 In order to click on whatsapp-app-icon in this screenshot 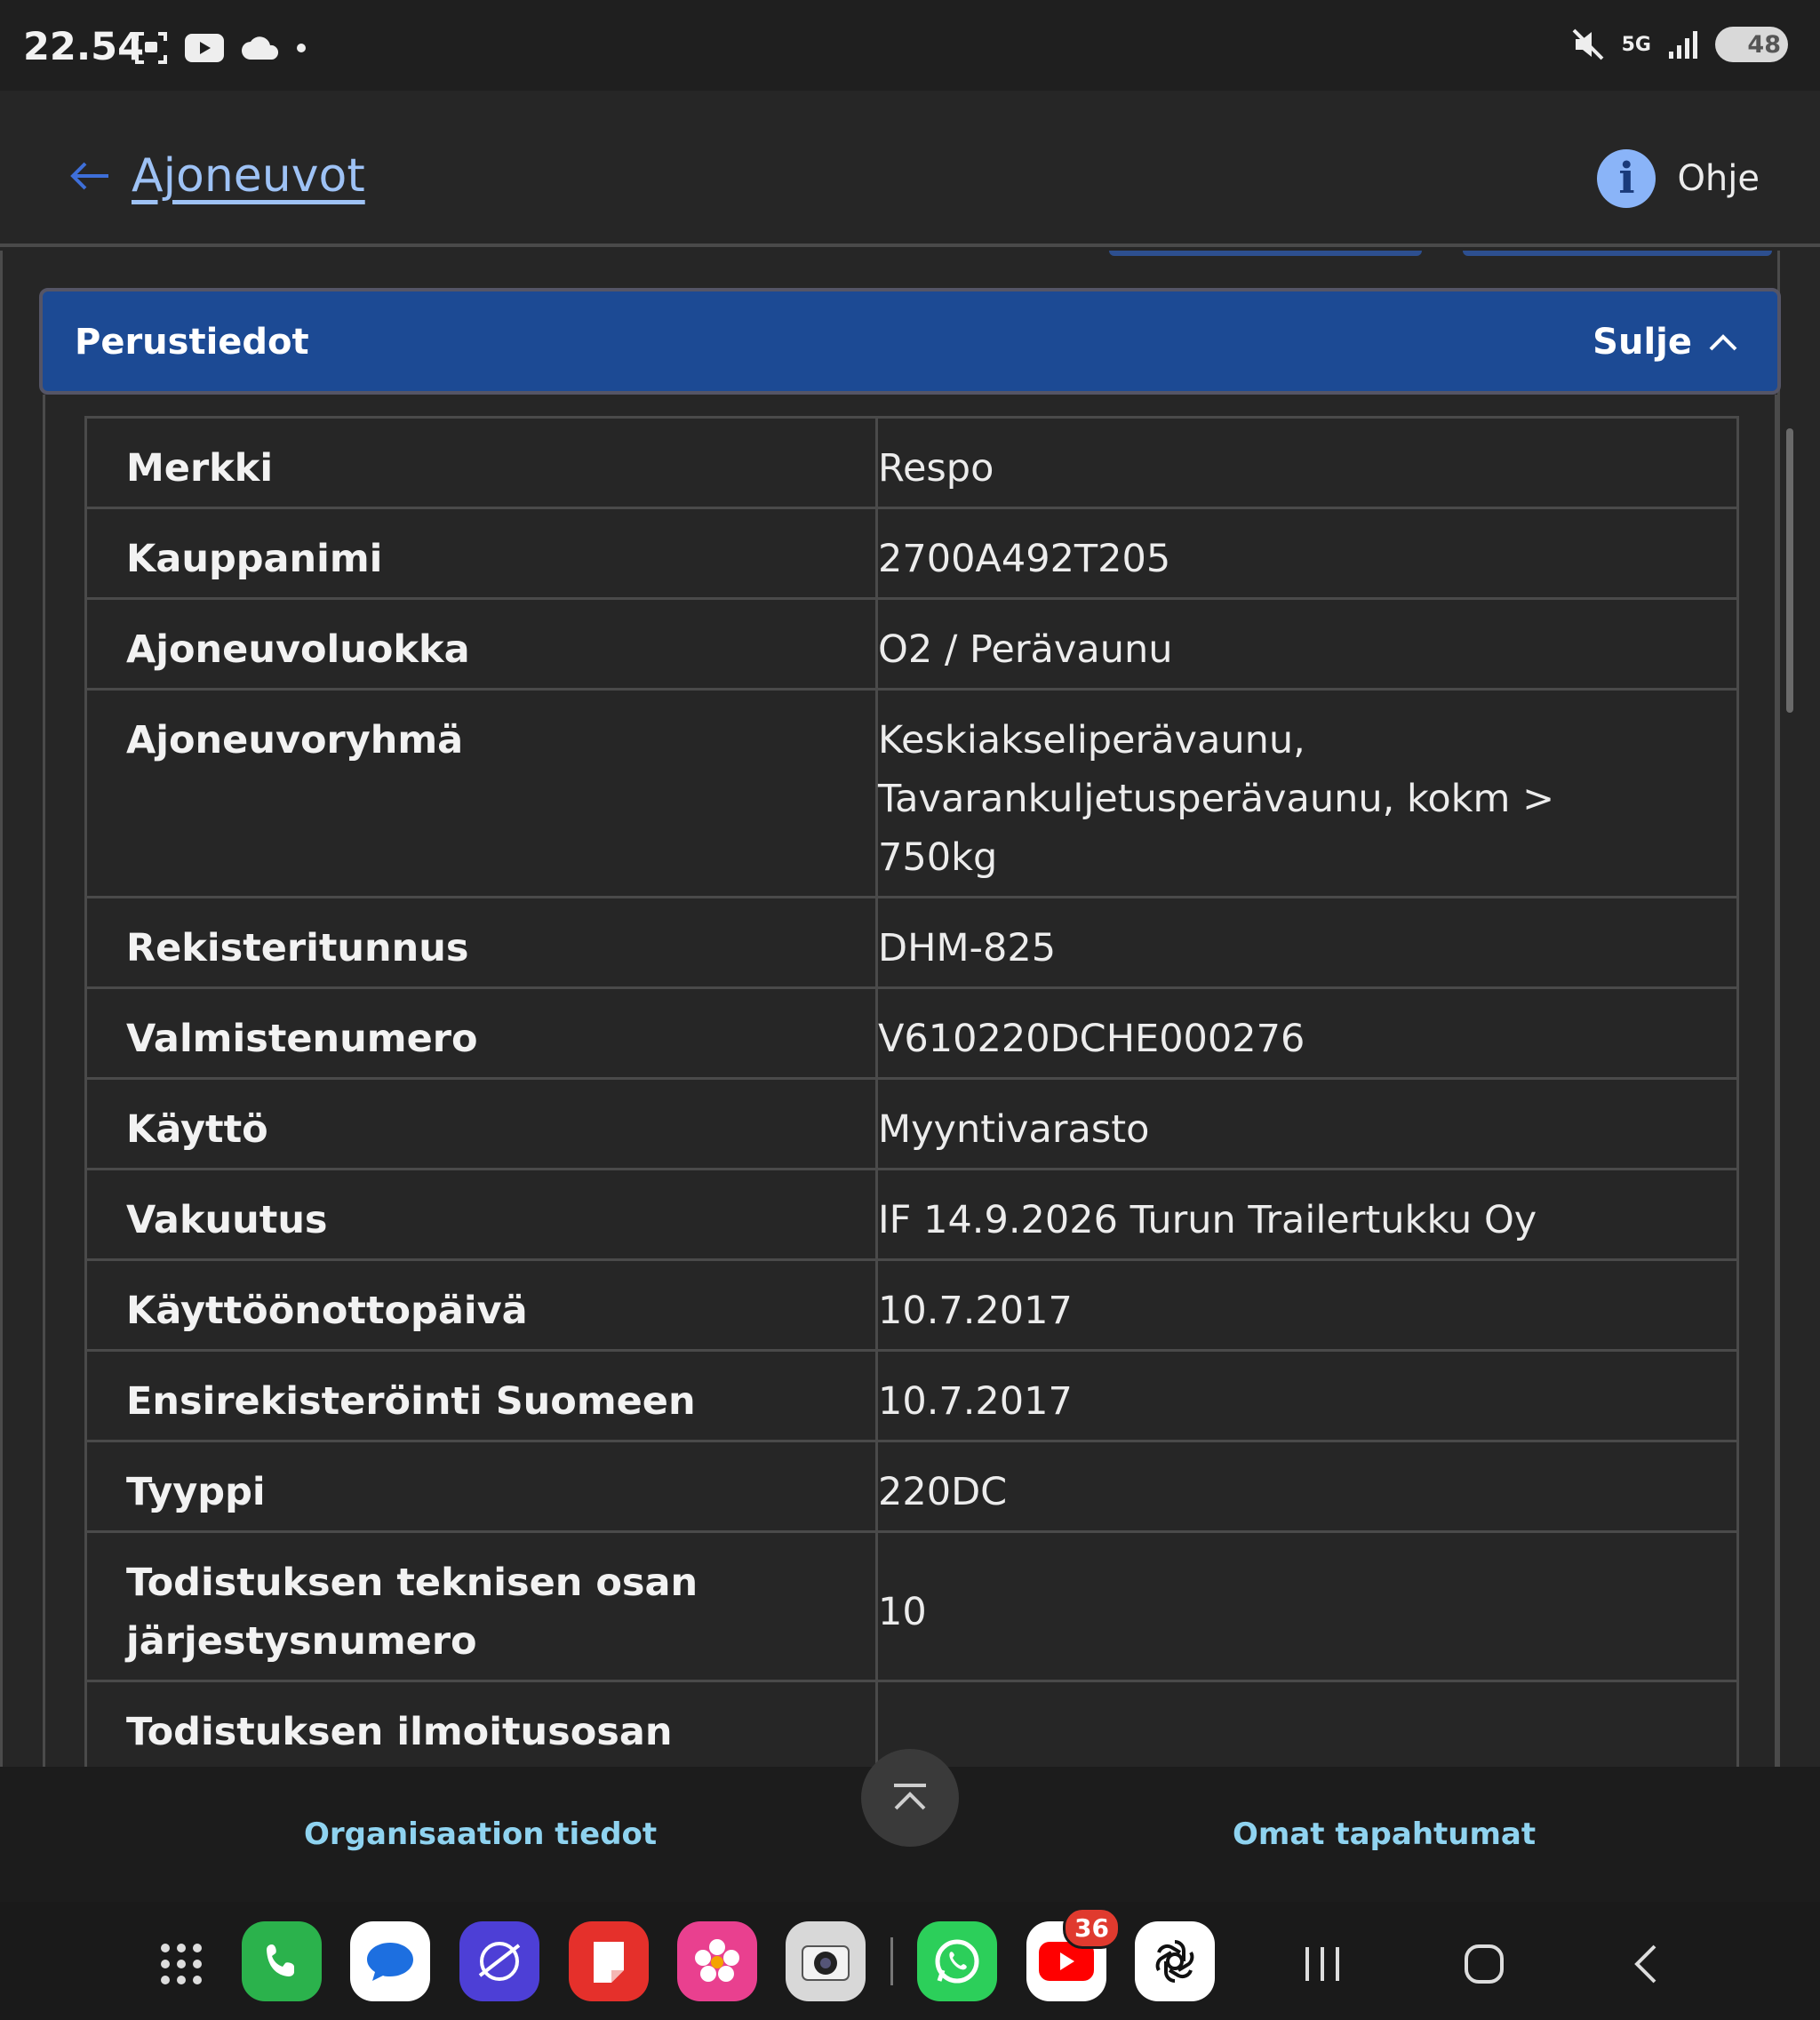, I will do `click(957, 1961)`.